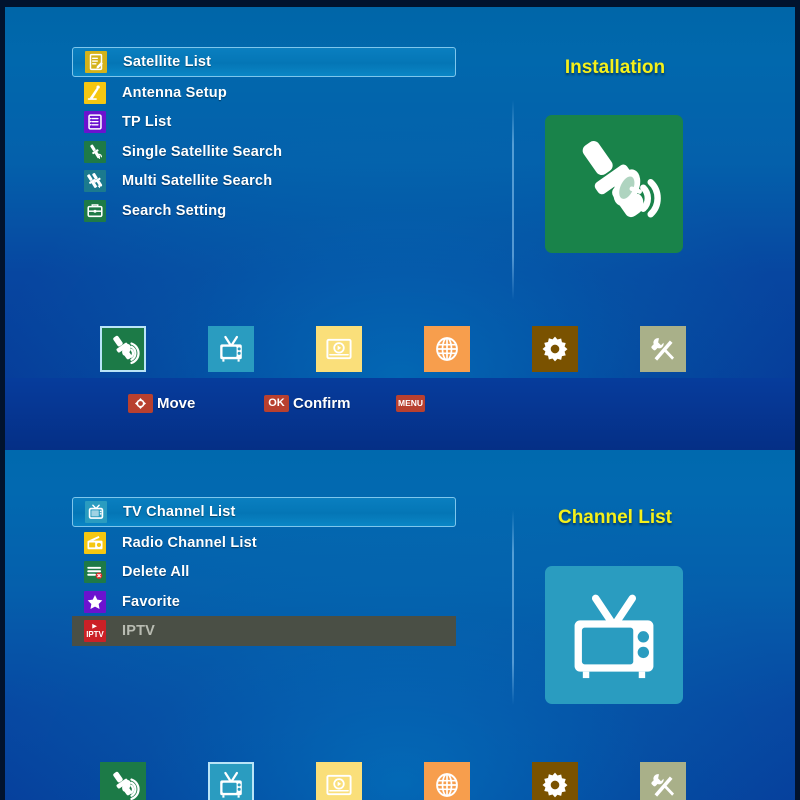 This screenshot has width=800, height=800. What do you see at coordinates (614, 184) in the screenshot?
I see `installation-hero-icon` at bounding box center [614, 184].